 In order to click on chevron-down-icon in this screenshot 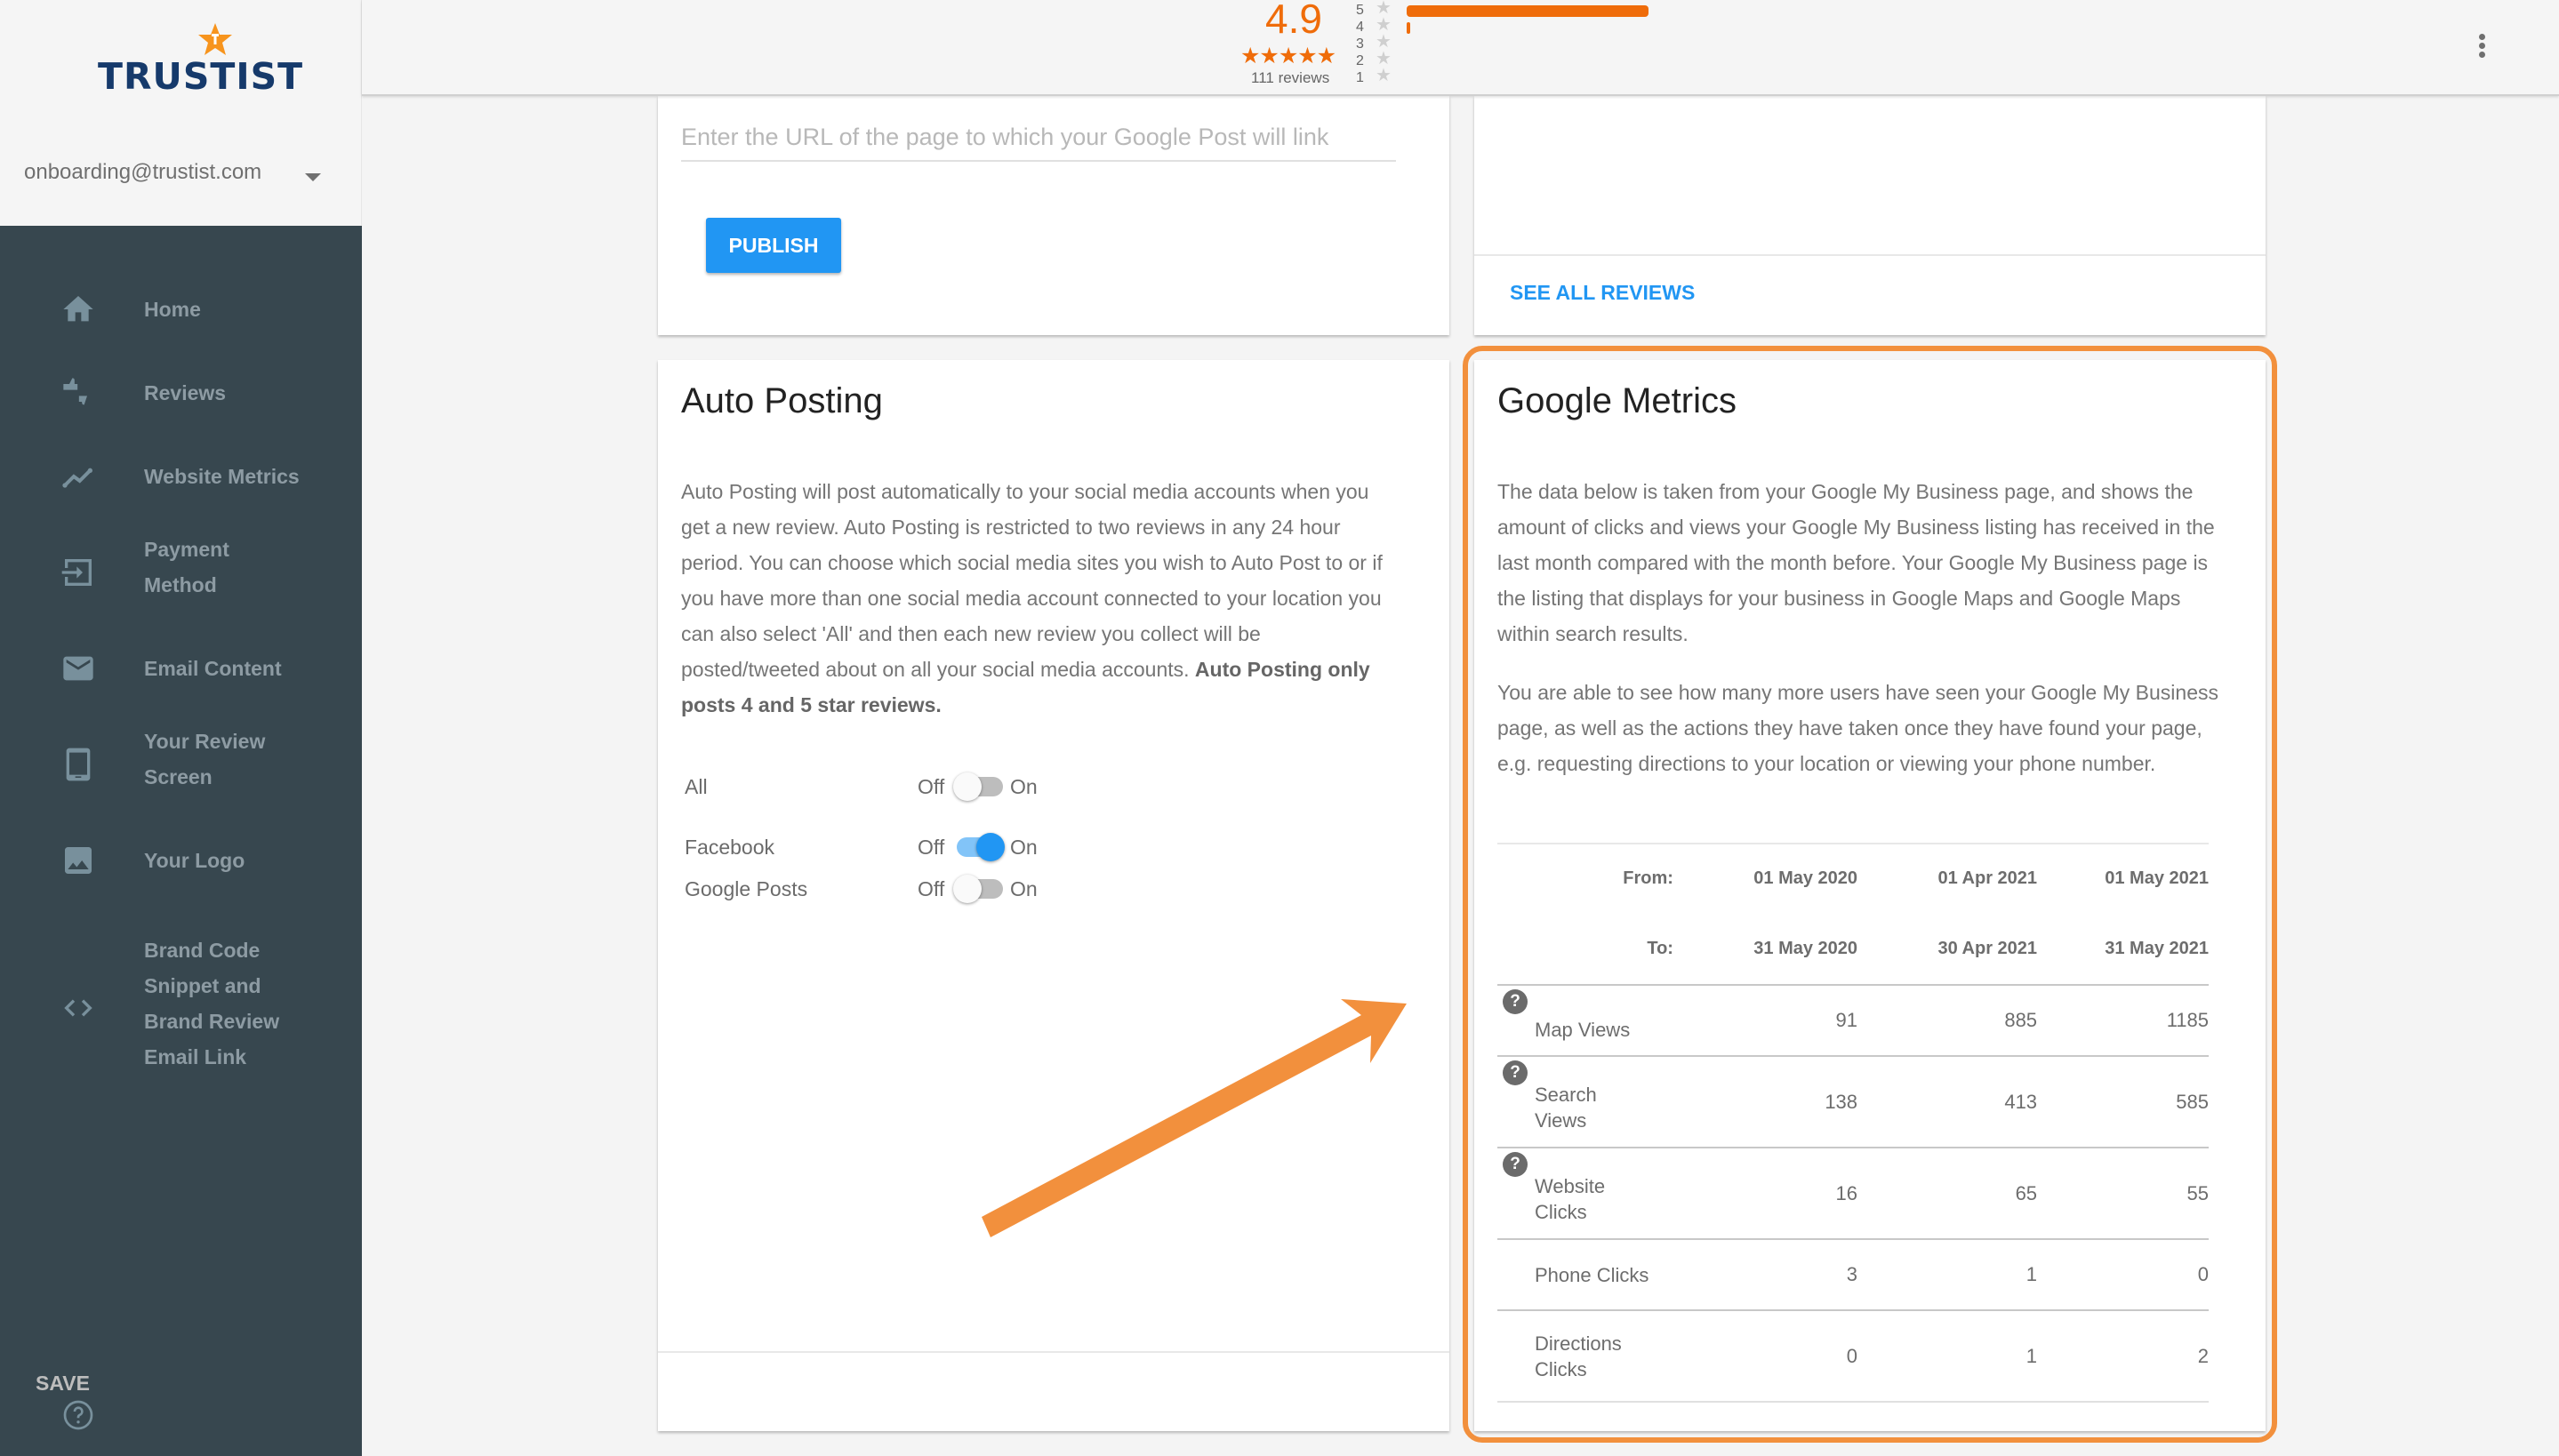, I will do `click(313, 177)`.